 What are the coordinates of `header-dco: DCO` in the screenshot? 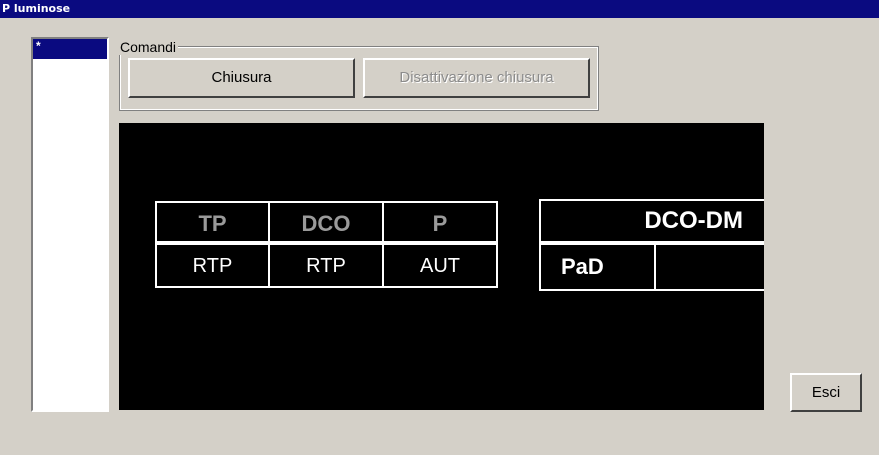 It's located at (326, 222).